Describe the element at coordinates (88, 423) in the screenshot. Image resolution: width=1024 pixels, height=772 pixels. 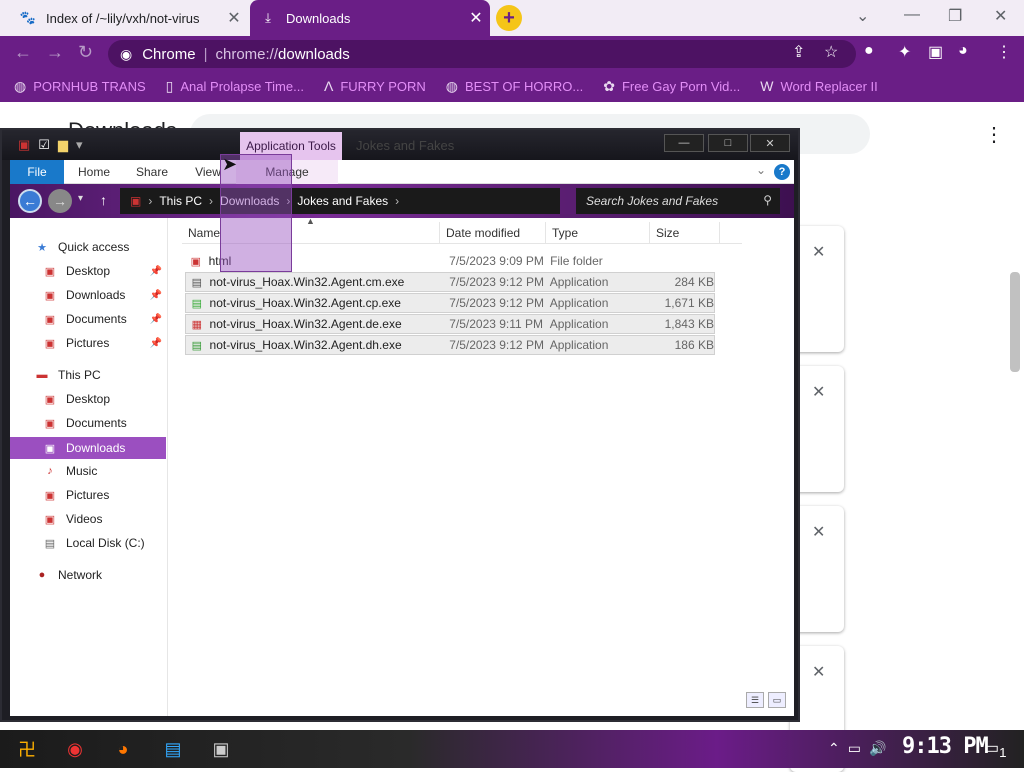
I see `nav-pc-documents: ▣ Documents` at that location.